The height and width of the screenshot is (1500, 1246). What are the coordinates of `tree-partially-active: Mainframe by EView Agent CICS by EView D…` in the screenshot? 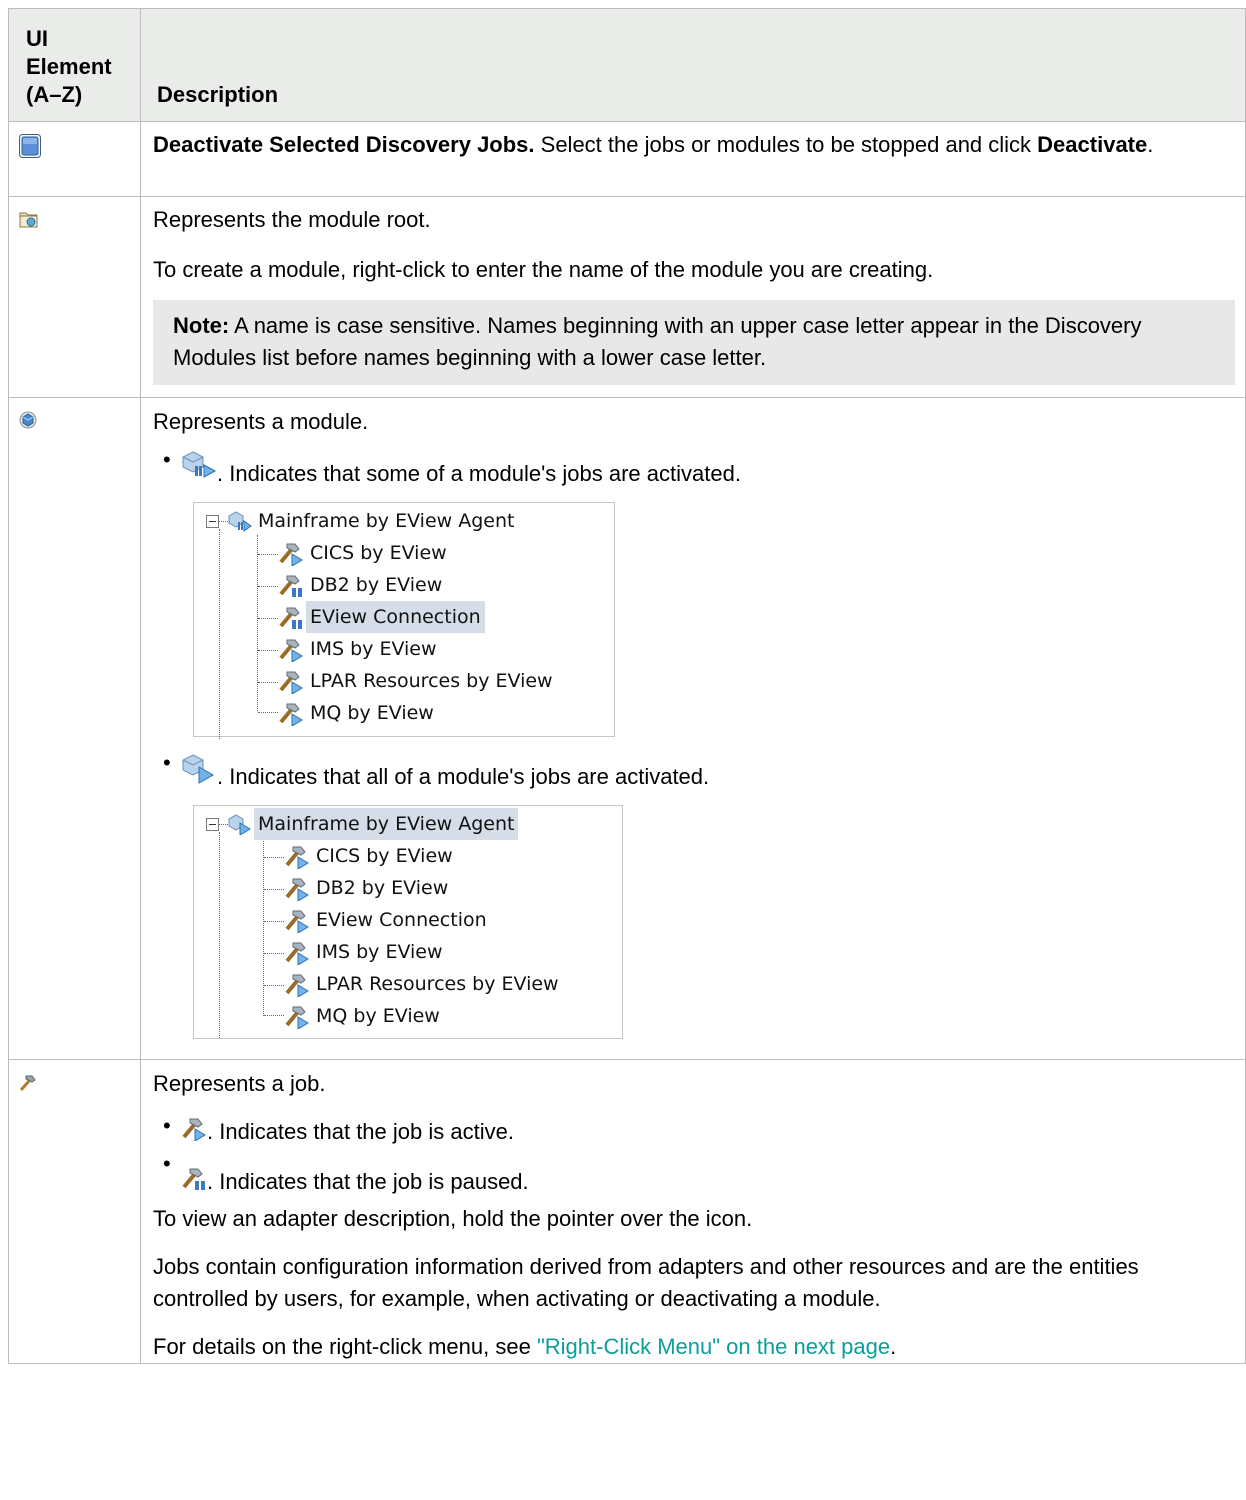 It's located at (404, 620).